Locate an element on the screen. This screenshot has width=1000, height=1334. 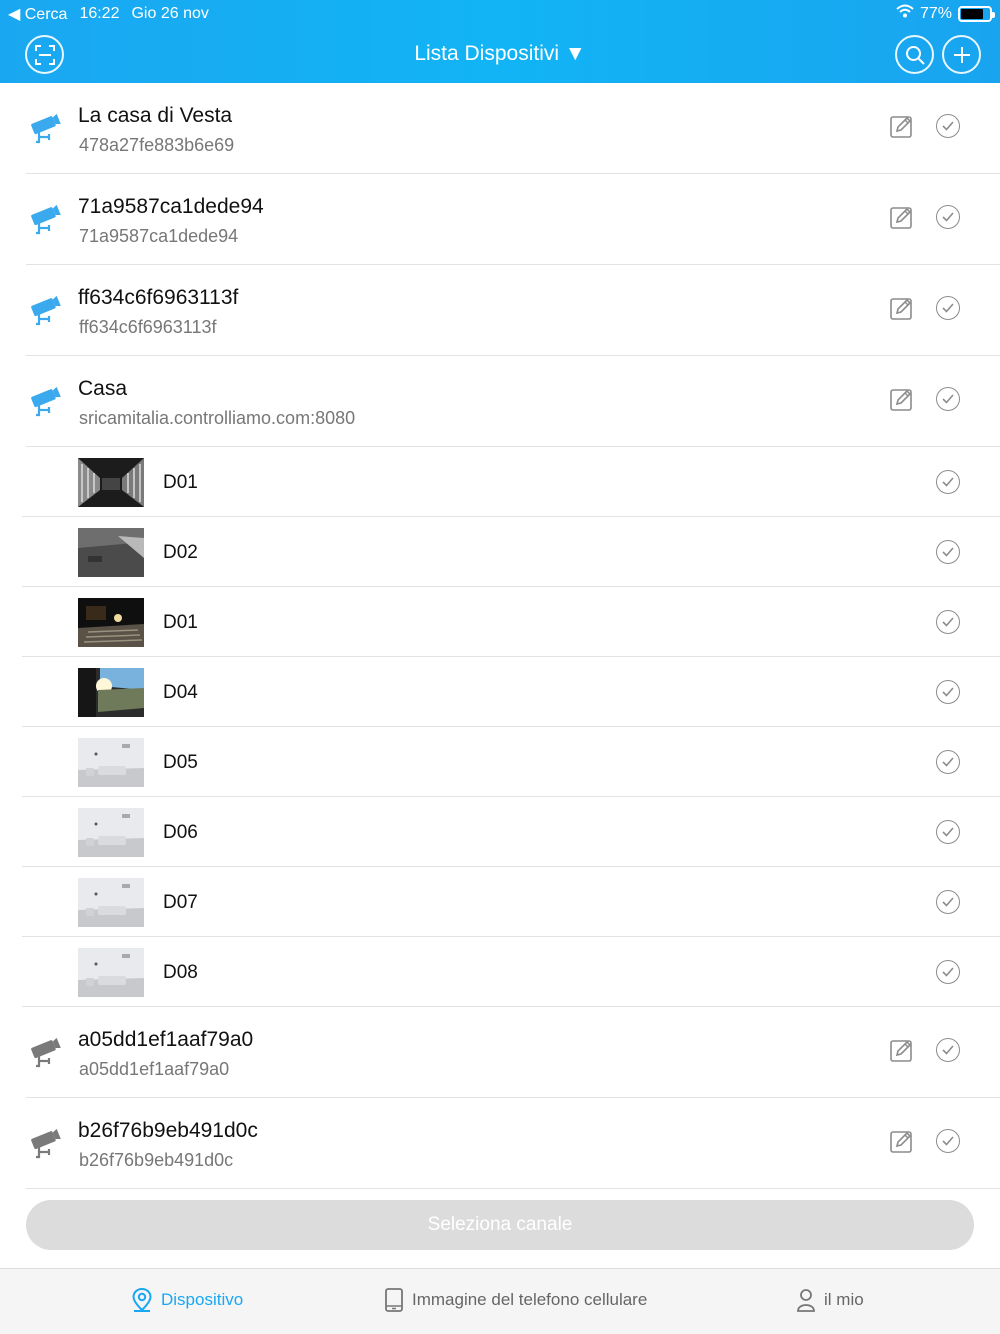
select-channel-button: Seleziona canale is located at coordinates (500, 1225).